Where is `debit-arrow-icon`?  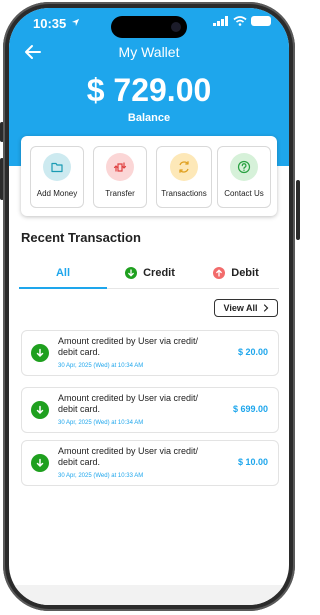
debit-arrow-icon is located at coordinates (219, 273).